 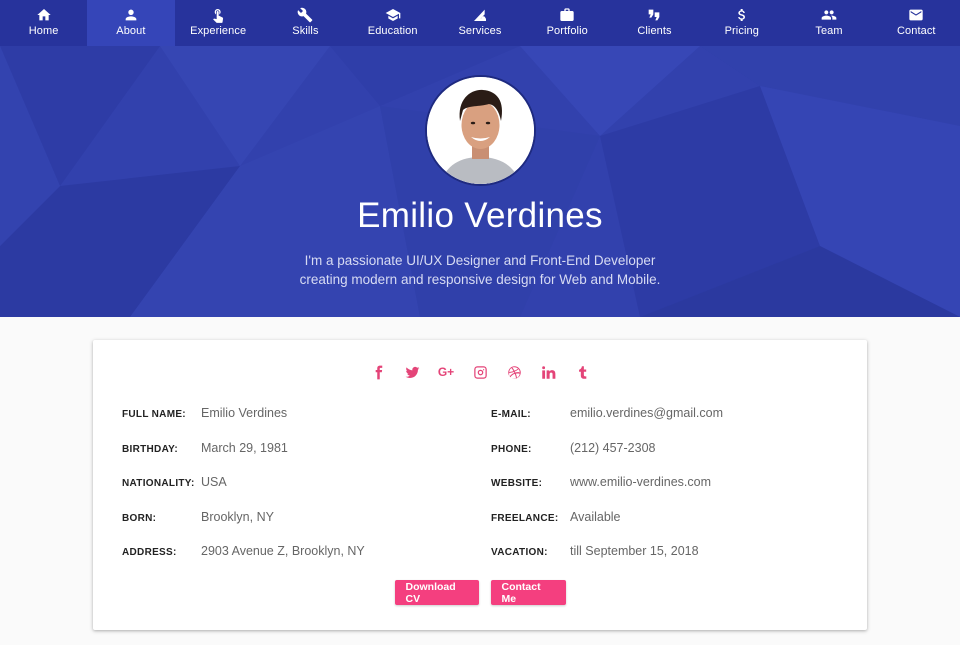 I want to click on nav-item-label: Home, so click(x=43, y=31).